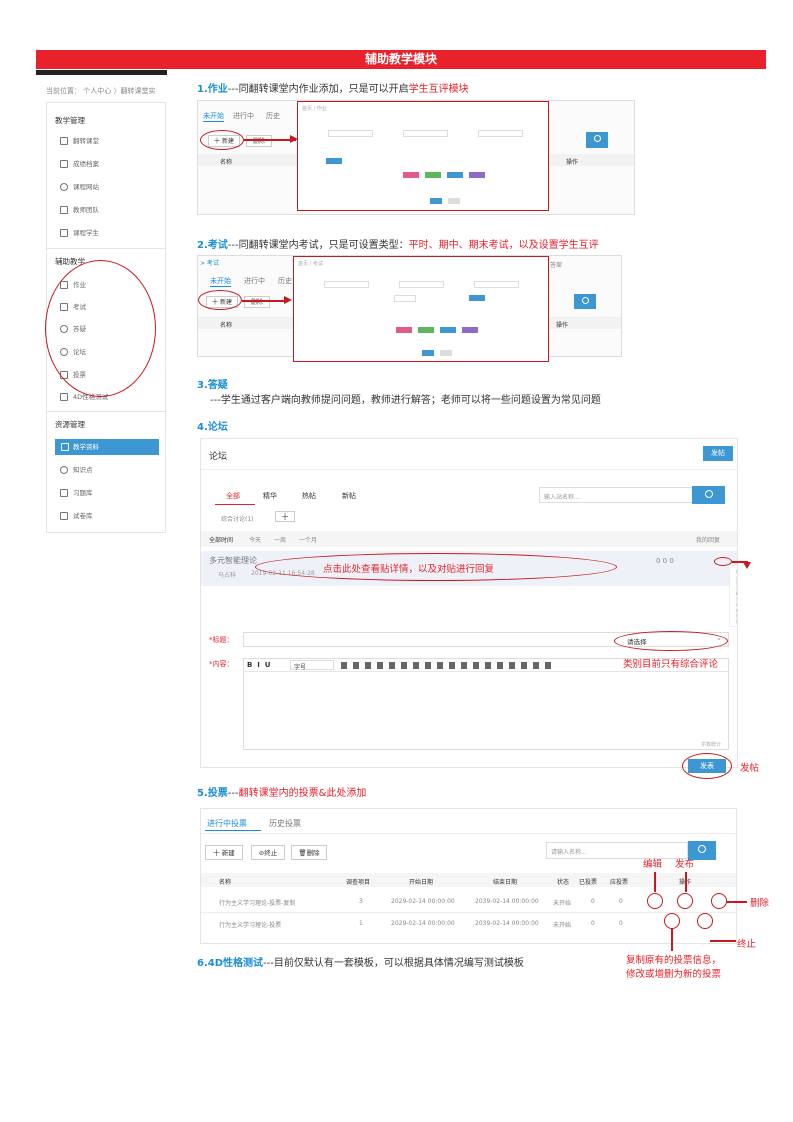 This screenshot has width=793, height=1122. Describe the element at coordinates (360, 963) in the screenshot. I see `section-4d-heading: 6.4D性格测试---目前仅默认有一套模板，可以根据具体情况编写测试模板` at that location.